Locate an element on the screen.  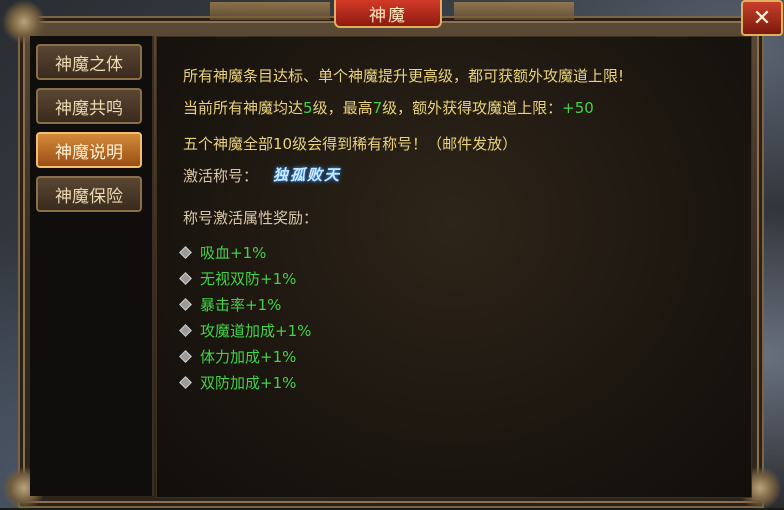
sidebar-item-body: 神魔之体 is located at coordinates (89, 62).